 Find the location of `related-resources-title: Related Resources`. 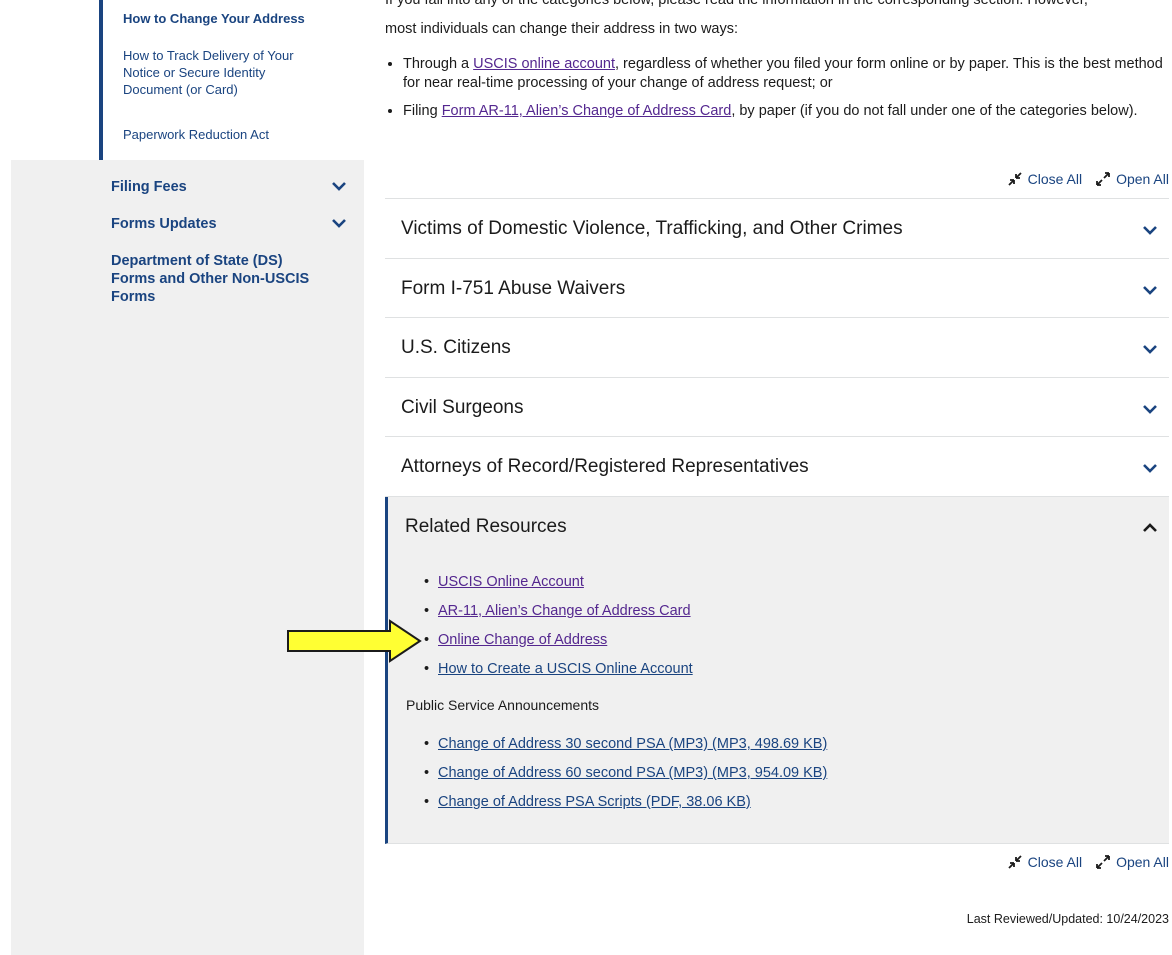

related-resources-title: Related Resources is located at coordinates (486, 527).